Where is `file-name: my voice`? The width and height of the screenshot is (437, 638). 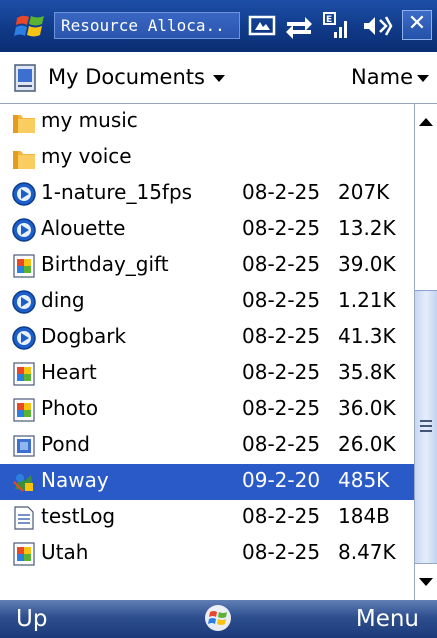
file-name: my voice is located at coordinates (86, 156).